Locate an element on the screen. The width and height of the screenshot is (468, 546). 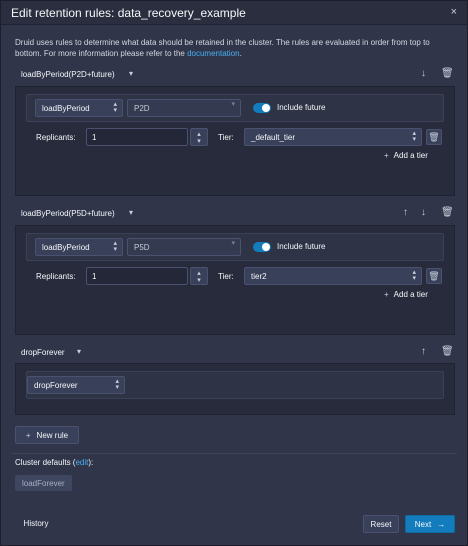
new-rule-button: + New rule is located at coordinates (47, 435).